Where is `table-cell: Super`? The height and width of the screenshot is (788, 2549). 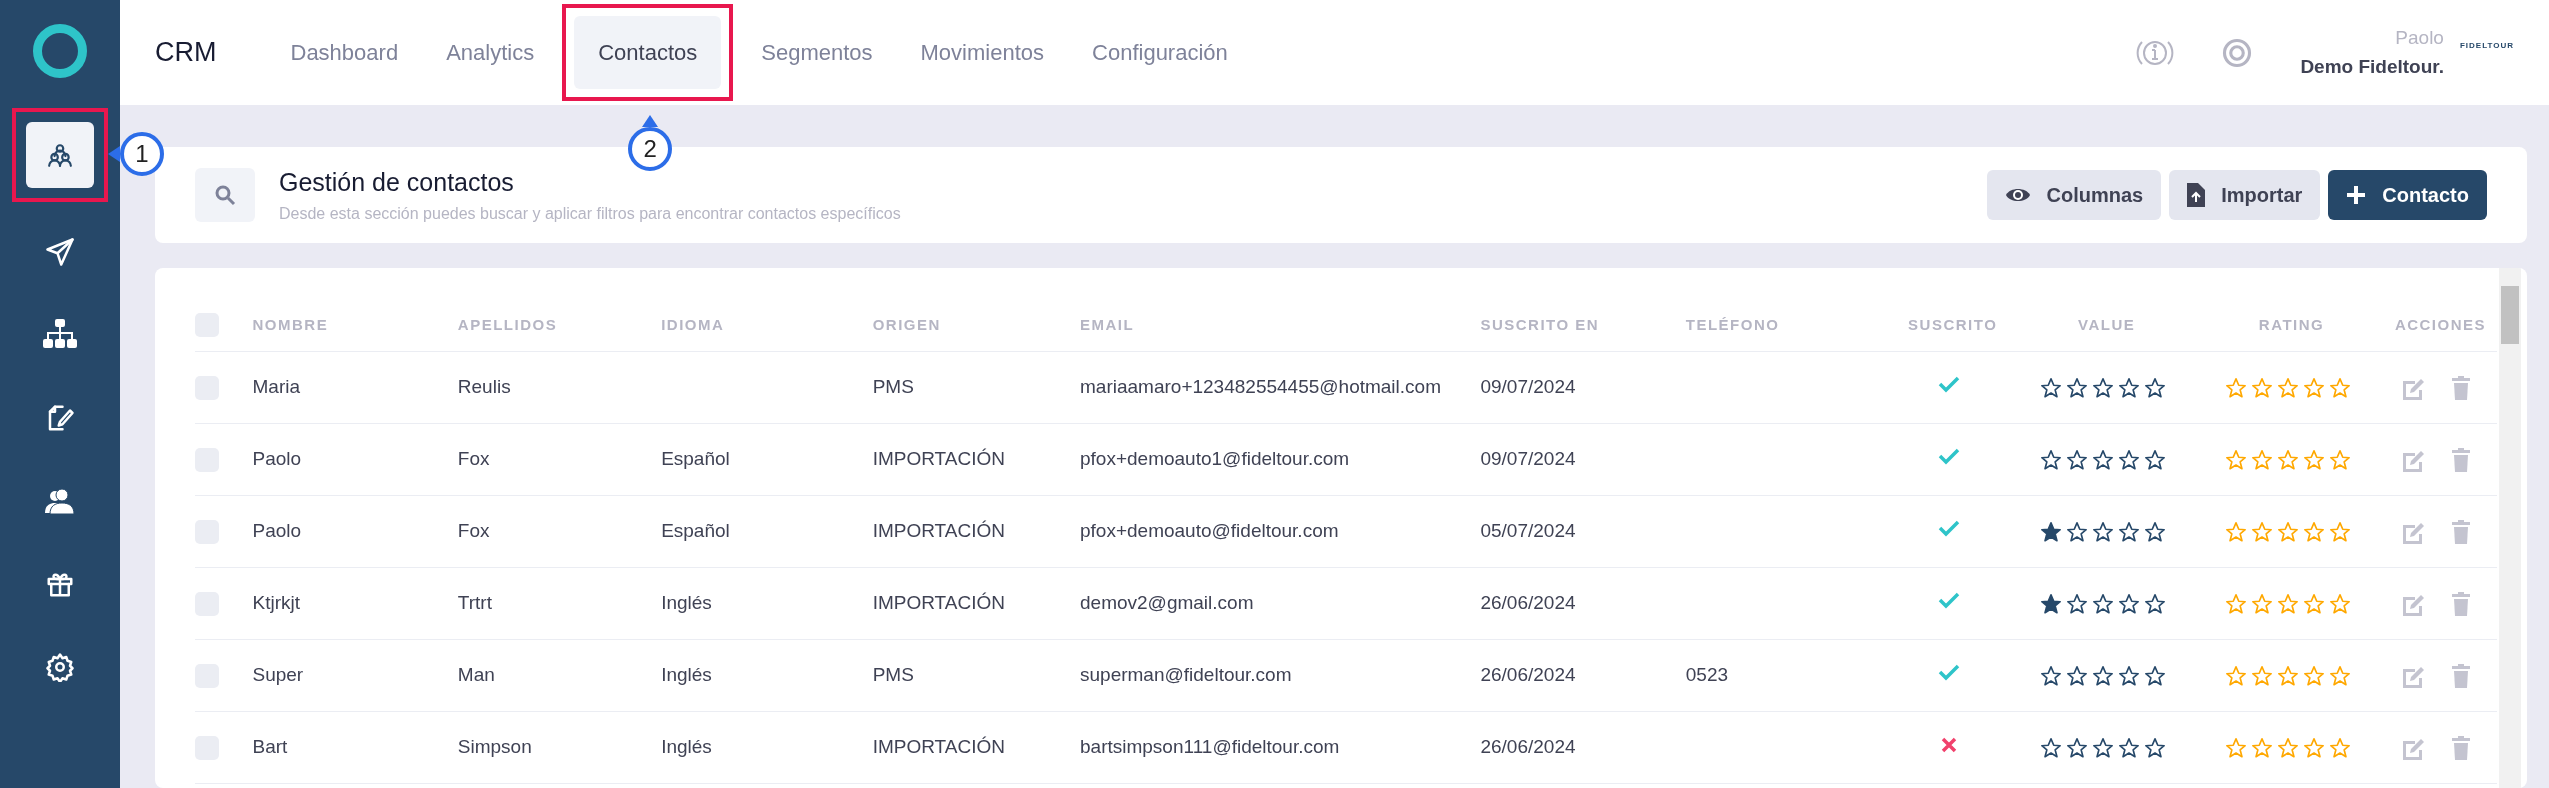 table-cell: Super is located at coordinates (278, 675).